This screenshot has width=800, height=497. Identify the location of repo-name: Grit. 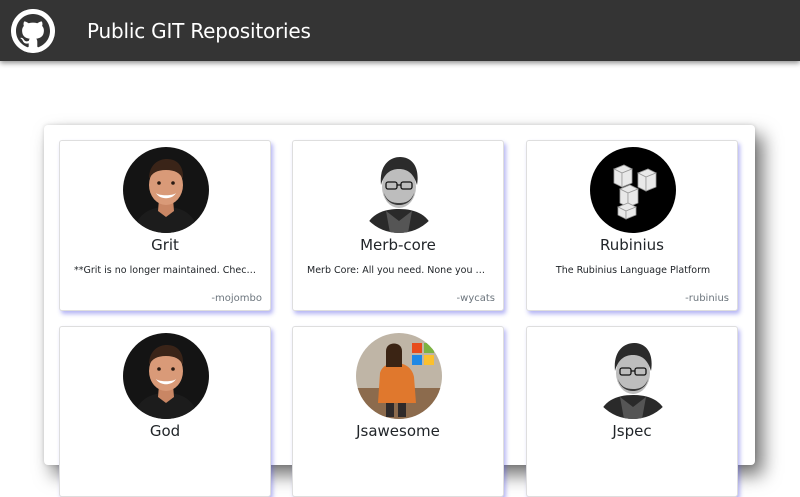
(165, 245).